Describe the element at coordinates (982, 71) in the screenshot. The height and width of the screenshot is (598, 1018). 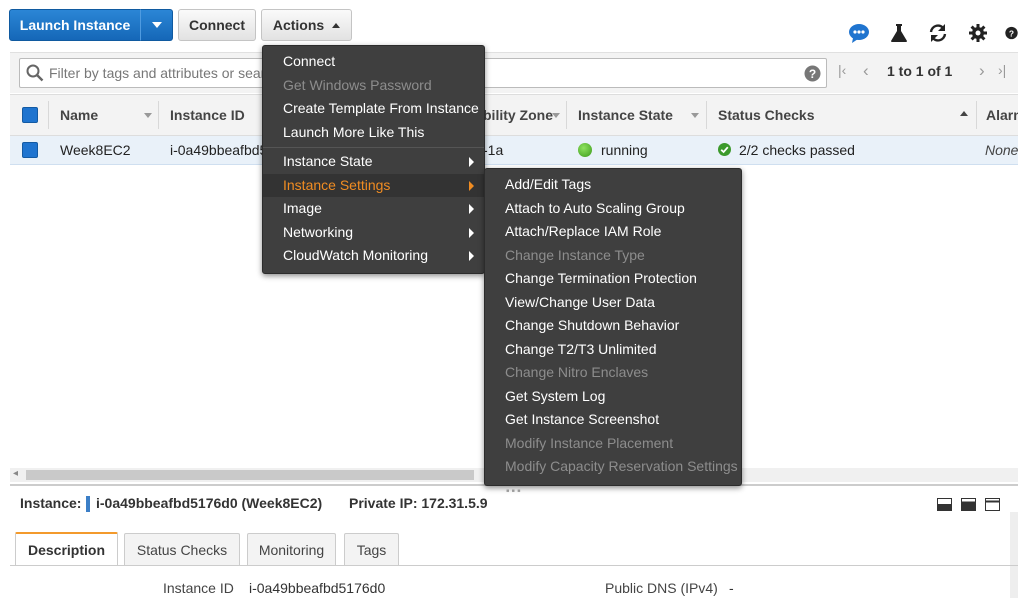
I see `next-page-icon: ›` at that location.